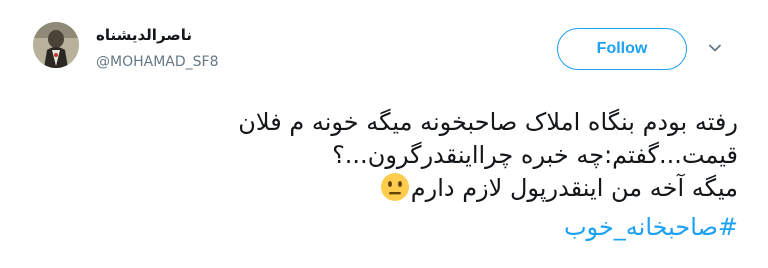  Describe the element at coordinates (715, 48) in the screenshot. I see `chevron-down-icon` at that location.